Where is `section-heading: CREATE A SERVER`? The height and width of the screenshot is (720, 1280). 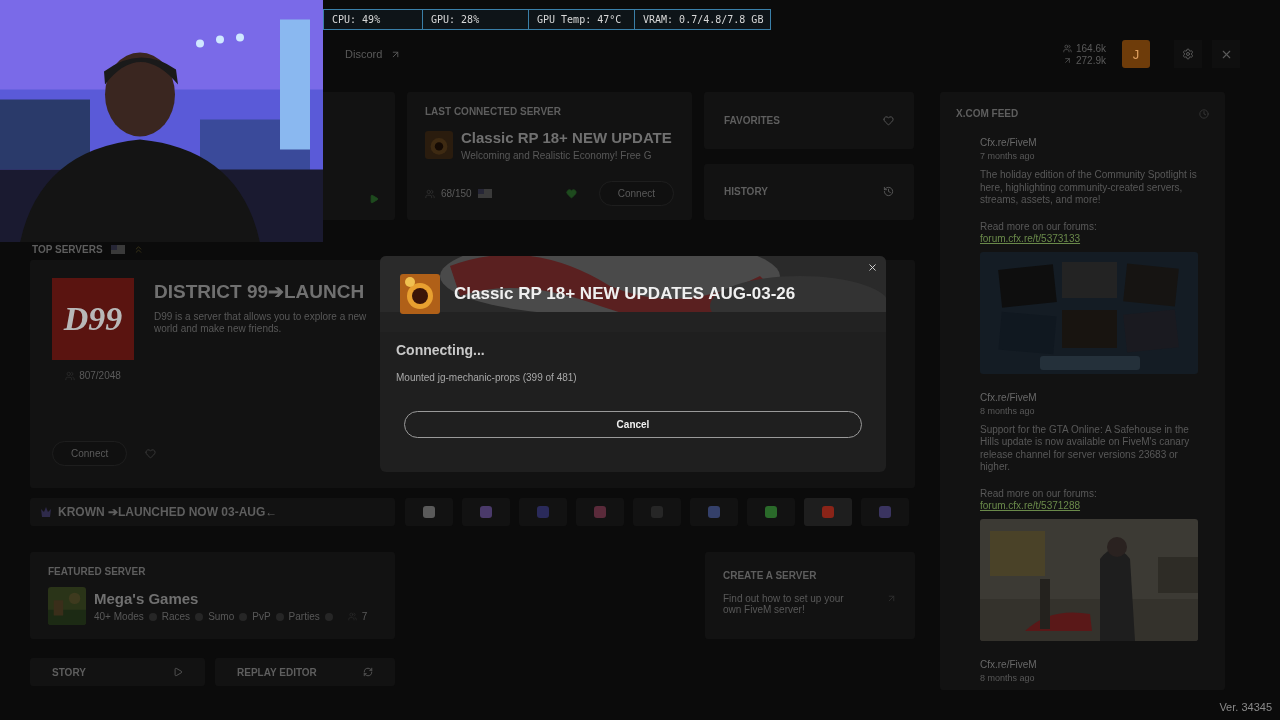 section-heading: CREATE A SERVER is located at coordinates (770, 575).